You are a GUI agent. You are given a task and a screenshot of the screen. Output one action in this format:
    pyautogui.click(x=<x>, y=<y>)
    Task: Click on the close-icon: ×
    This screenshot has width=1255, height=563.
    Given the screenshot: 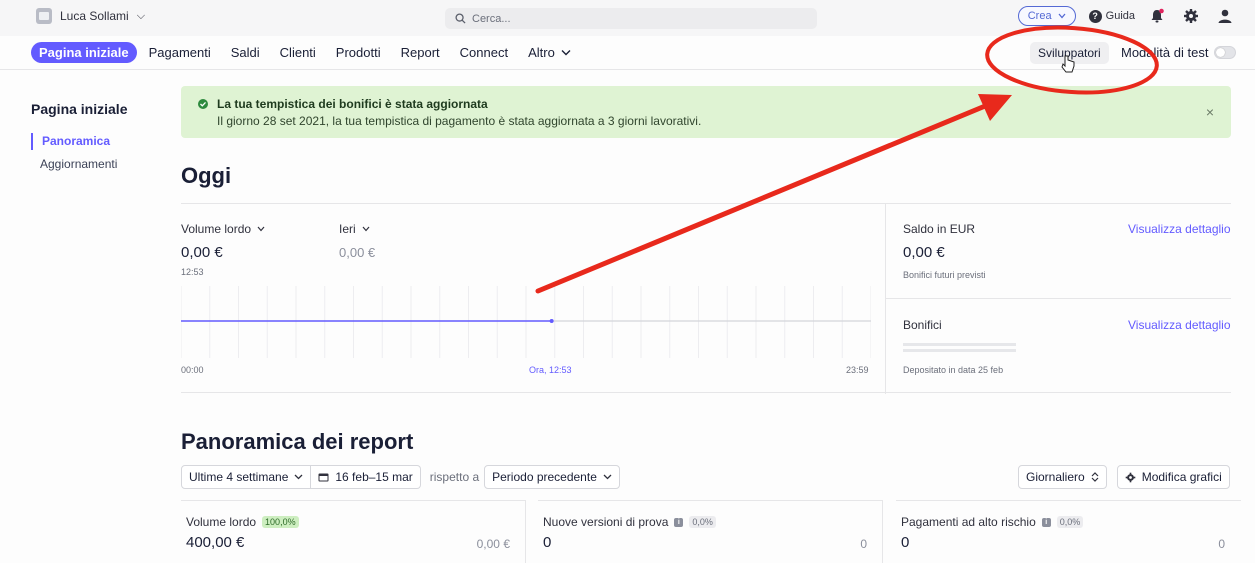 What is the action you would take?
    pyautogui.click(x=1210, y=112)
    